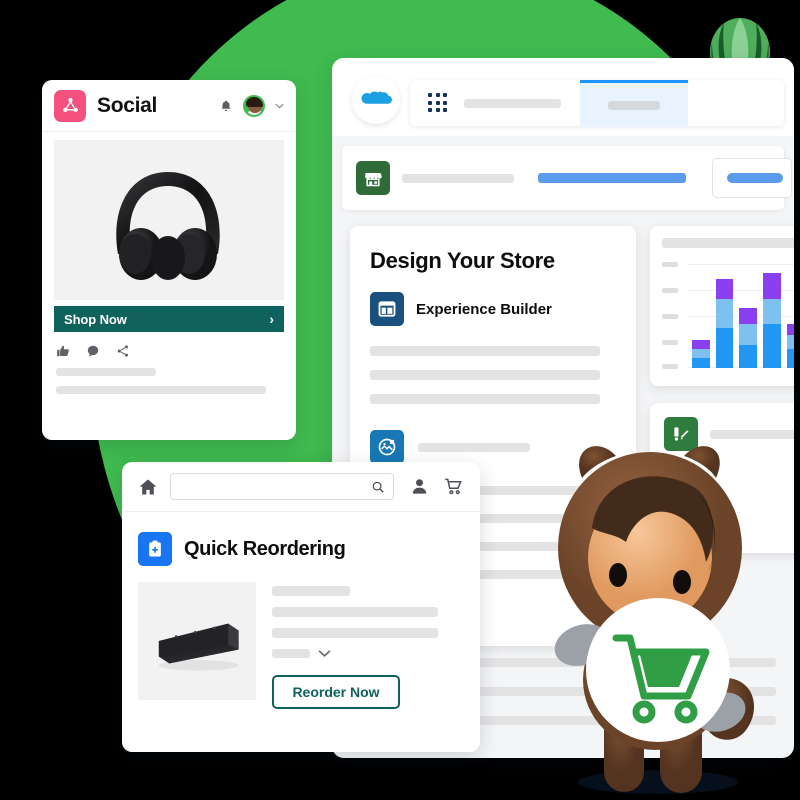 The width and height of the screenshot is (800, 800). Describe the element at coordinates (368, 653) in the screenshot. I see `quantity-selector` at that location.